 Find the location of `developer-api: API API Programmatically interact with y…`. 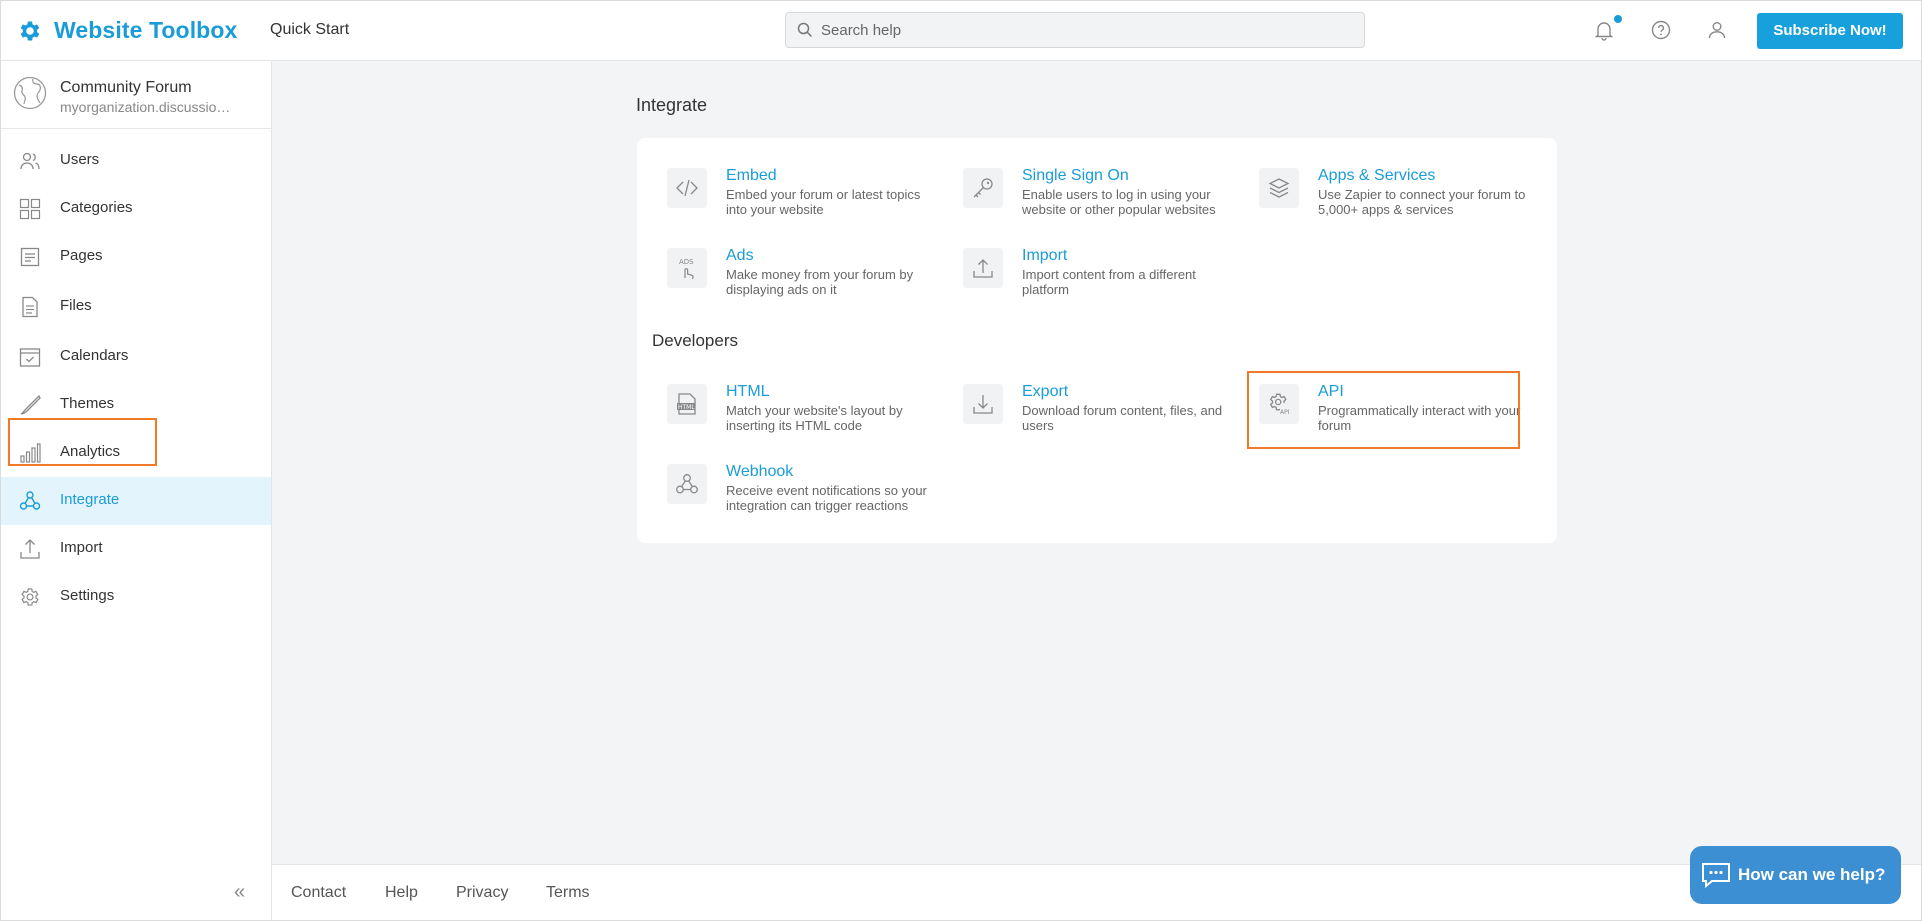

developer-api: API API Programmatically interact with y… is located at coordinates (1399, 418).